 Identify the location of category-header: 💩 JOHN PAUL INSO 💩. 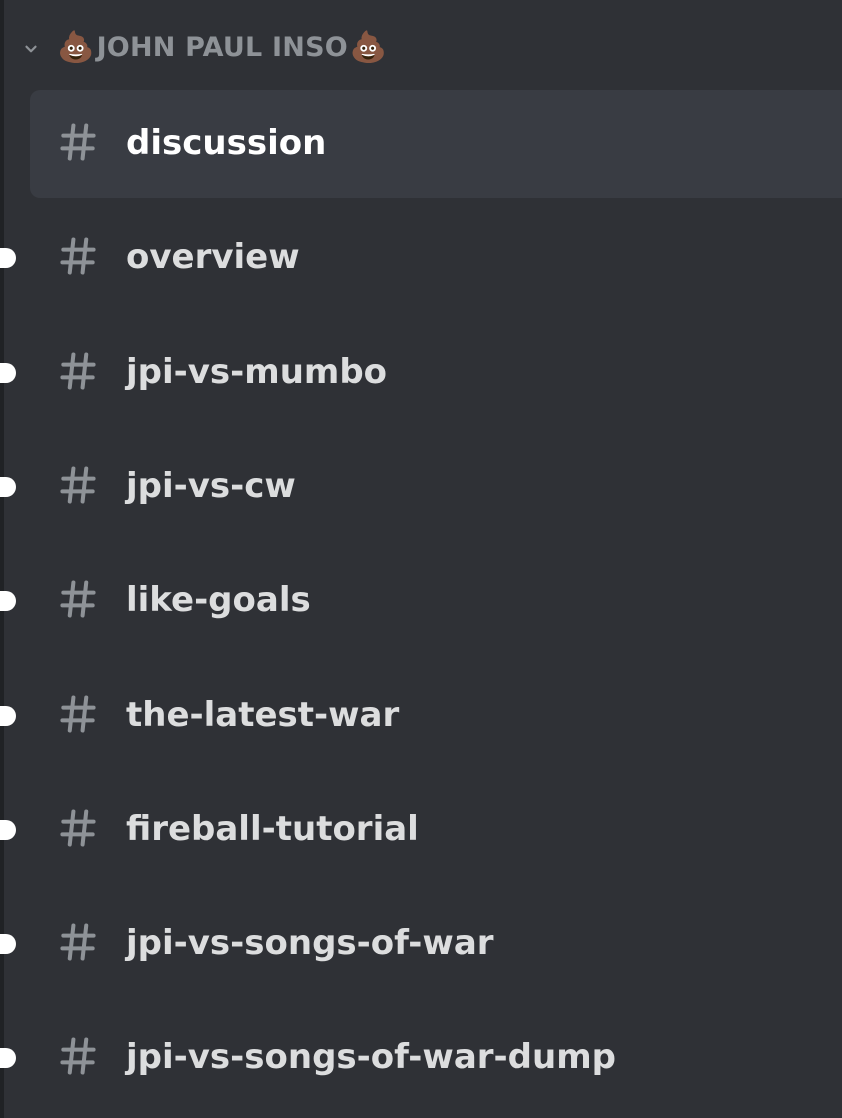
(421, 50).